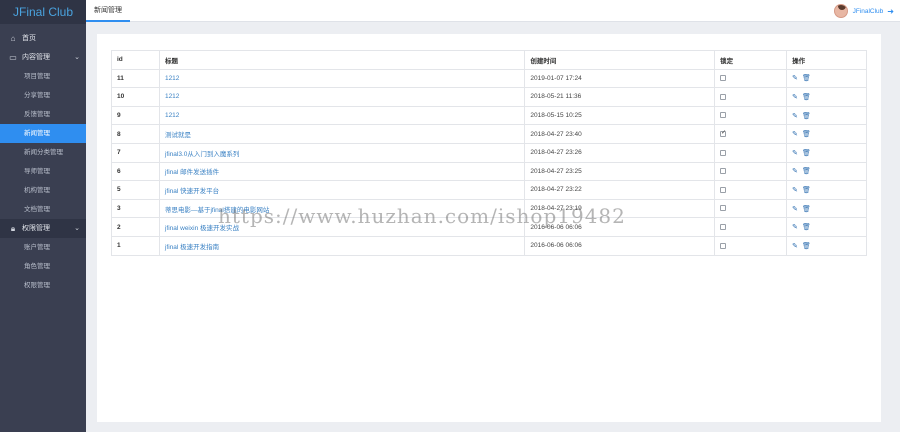 The image size is (900, 432). Describe the element at coordinates (43, 266) in the screenshot. I see `sidebar-item-role: 角色管理` at that location.